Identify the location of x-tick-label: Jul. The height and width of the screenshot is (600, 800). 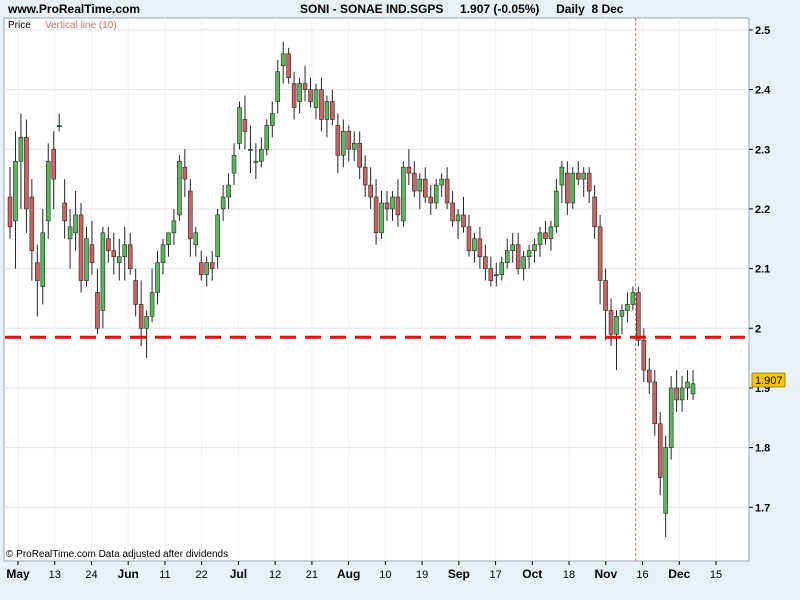
(238, 574).